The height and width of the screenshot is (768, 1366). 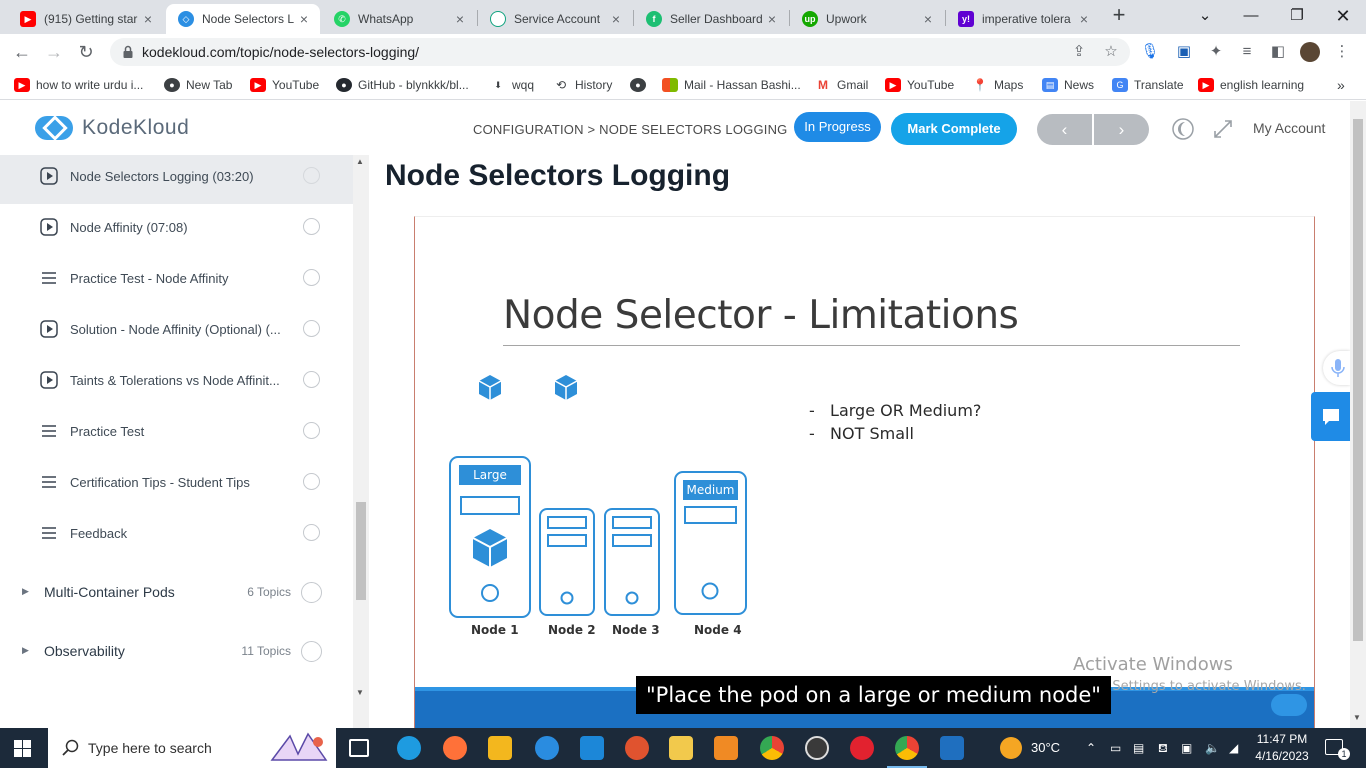 What do you see at coordinates (547, 748) in the screenshot?
I see `skype-icon` at bounding box center [547, 748].